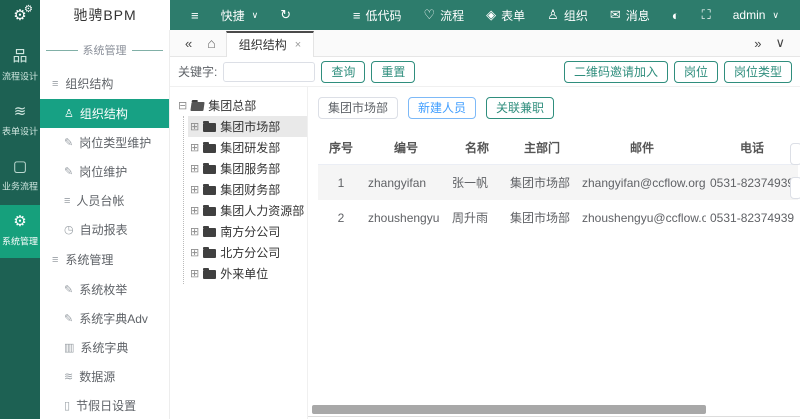  What do you see at coordinates (298, 45) in the screenshot?
I see `close-icon: ×` at bounding box center [298, 45].